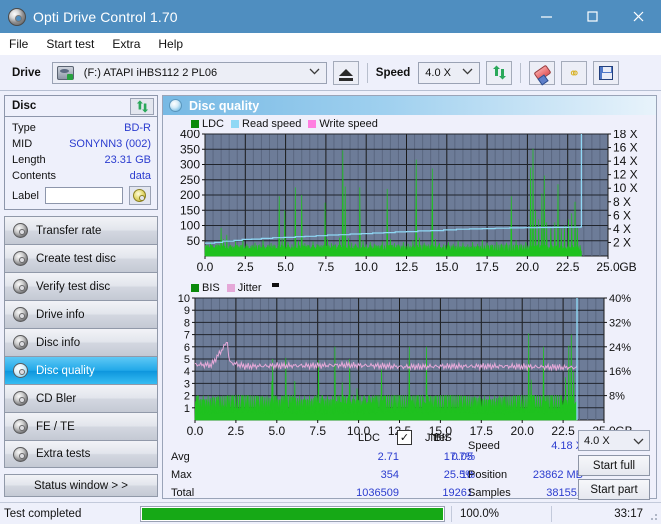  Describe the element at coordinates (292, 513) in the screenshot. I see `progress-bar-fill` at that location.